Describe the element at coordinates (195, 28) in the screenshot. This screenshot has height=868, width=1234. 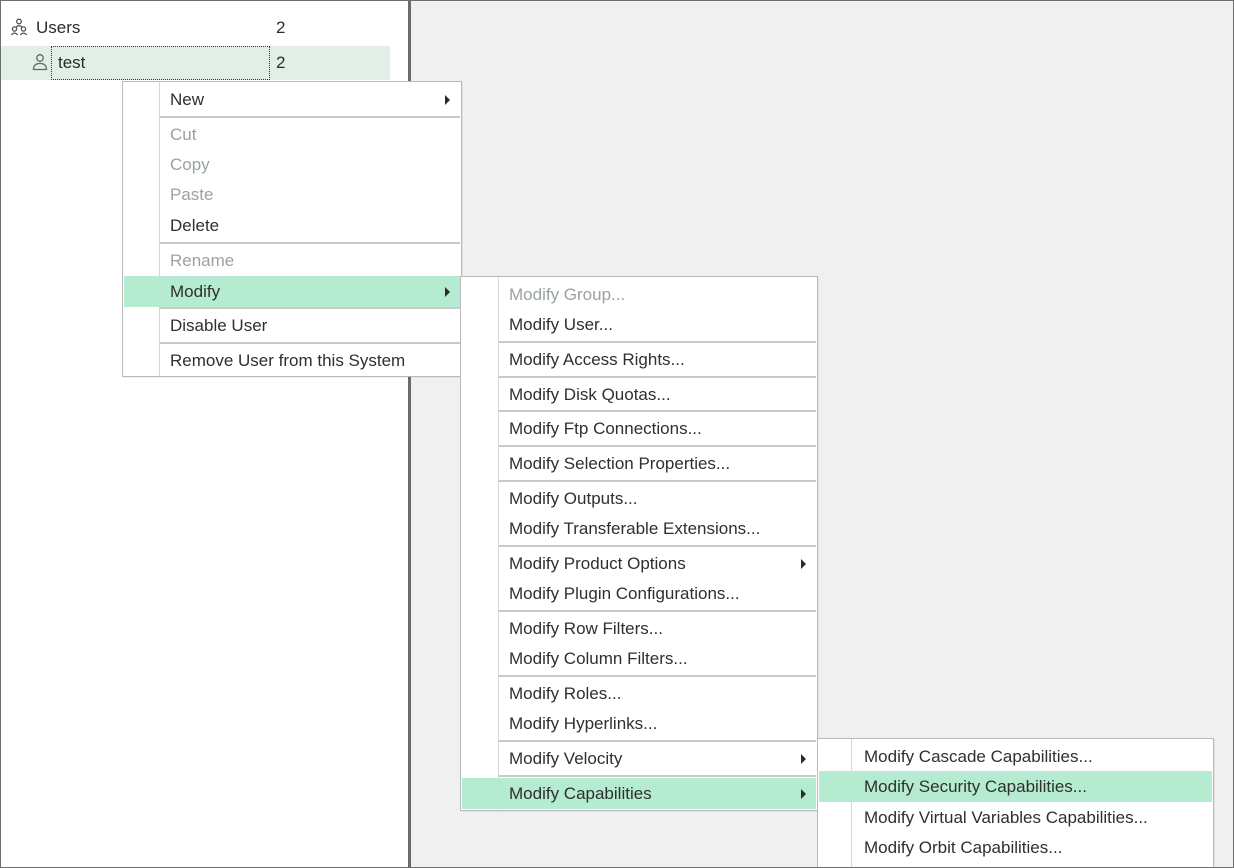
I see `tree-node-users: Users 2` at that location.